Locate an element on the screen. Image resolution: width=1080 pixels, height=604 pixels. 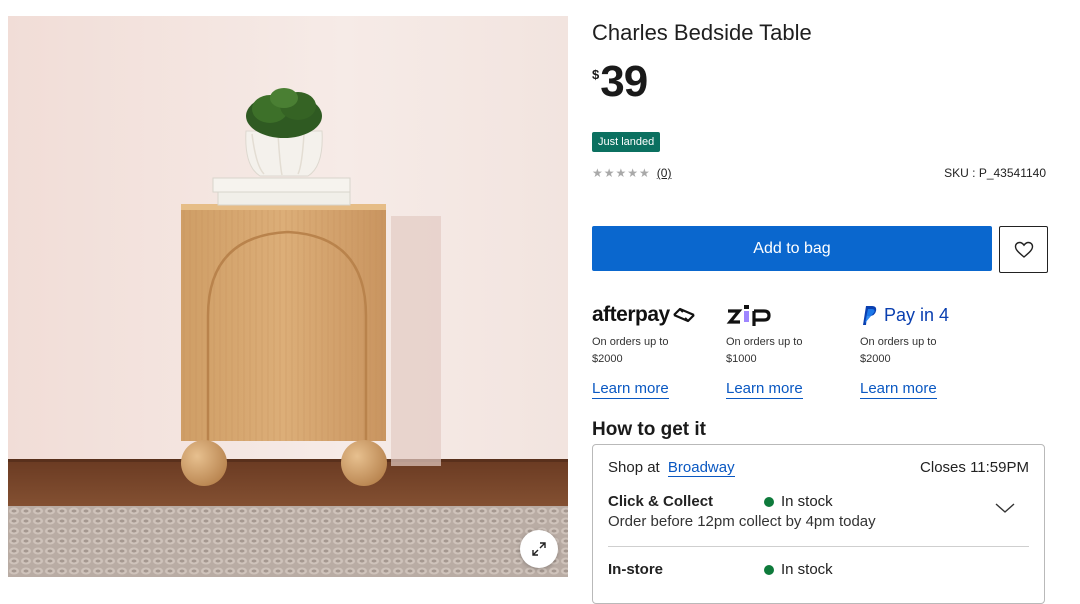
zip-logo is located at coordinates (791, 315).